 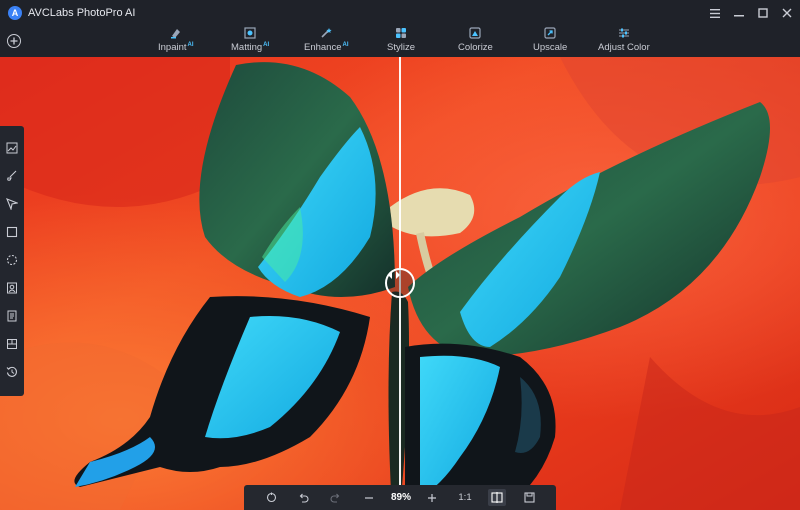 I want to click on rectangle-select-icon, so click(x=12, y=232).